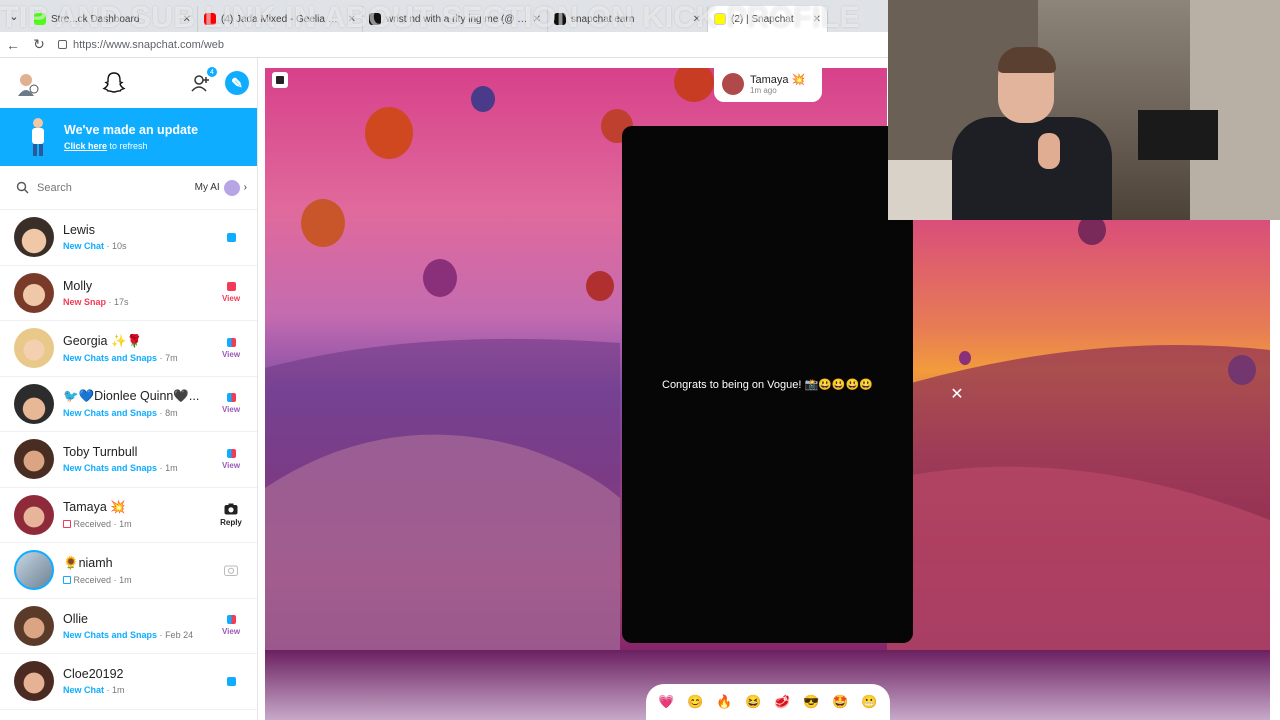 The width and height of the screenshot is (1280, 720). What do you see at coordinates (131, 130) in the screenshot?
I see `update-title: We've made an update` at bounding box center [131, 130].